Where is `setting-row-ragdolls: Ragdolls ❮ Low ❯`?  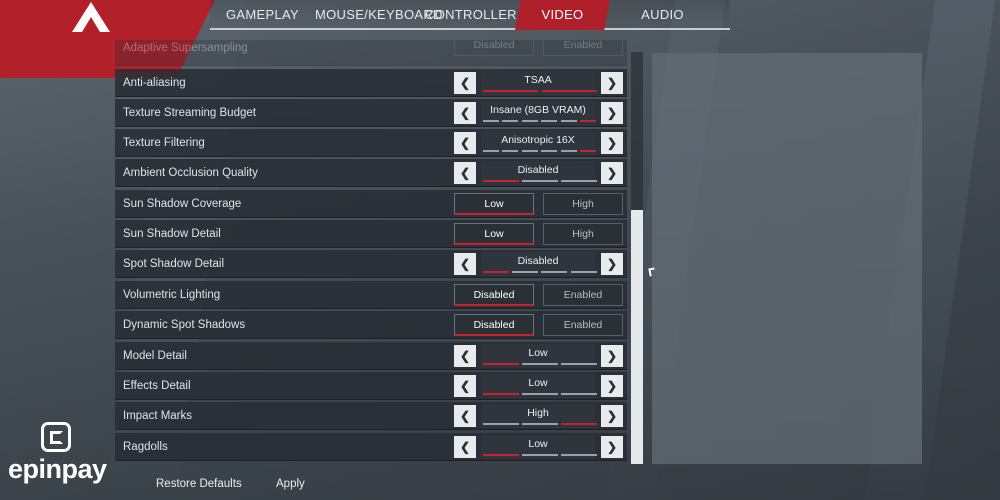
setting-row-ragdolls: Ragdolls ❮ Low ❯ is located at coordinates (371, 447).